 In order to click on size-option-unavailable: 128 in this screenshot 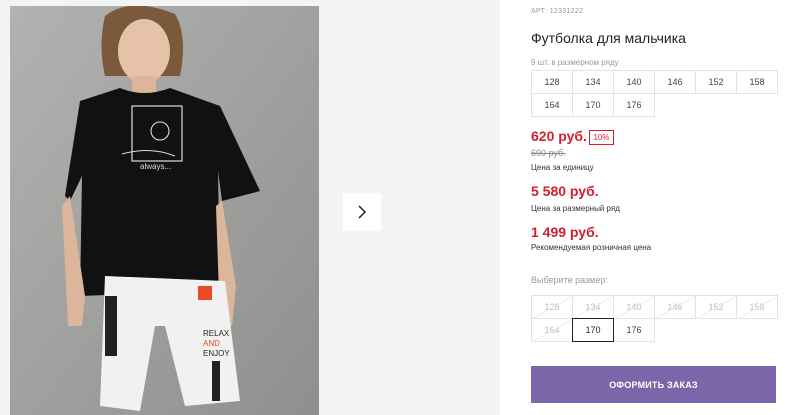, I will do `click(552, 307)`.